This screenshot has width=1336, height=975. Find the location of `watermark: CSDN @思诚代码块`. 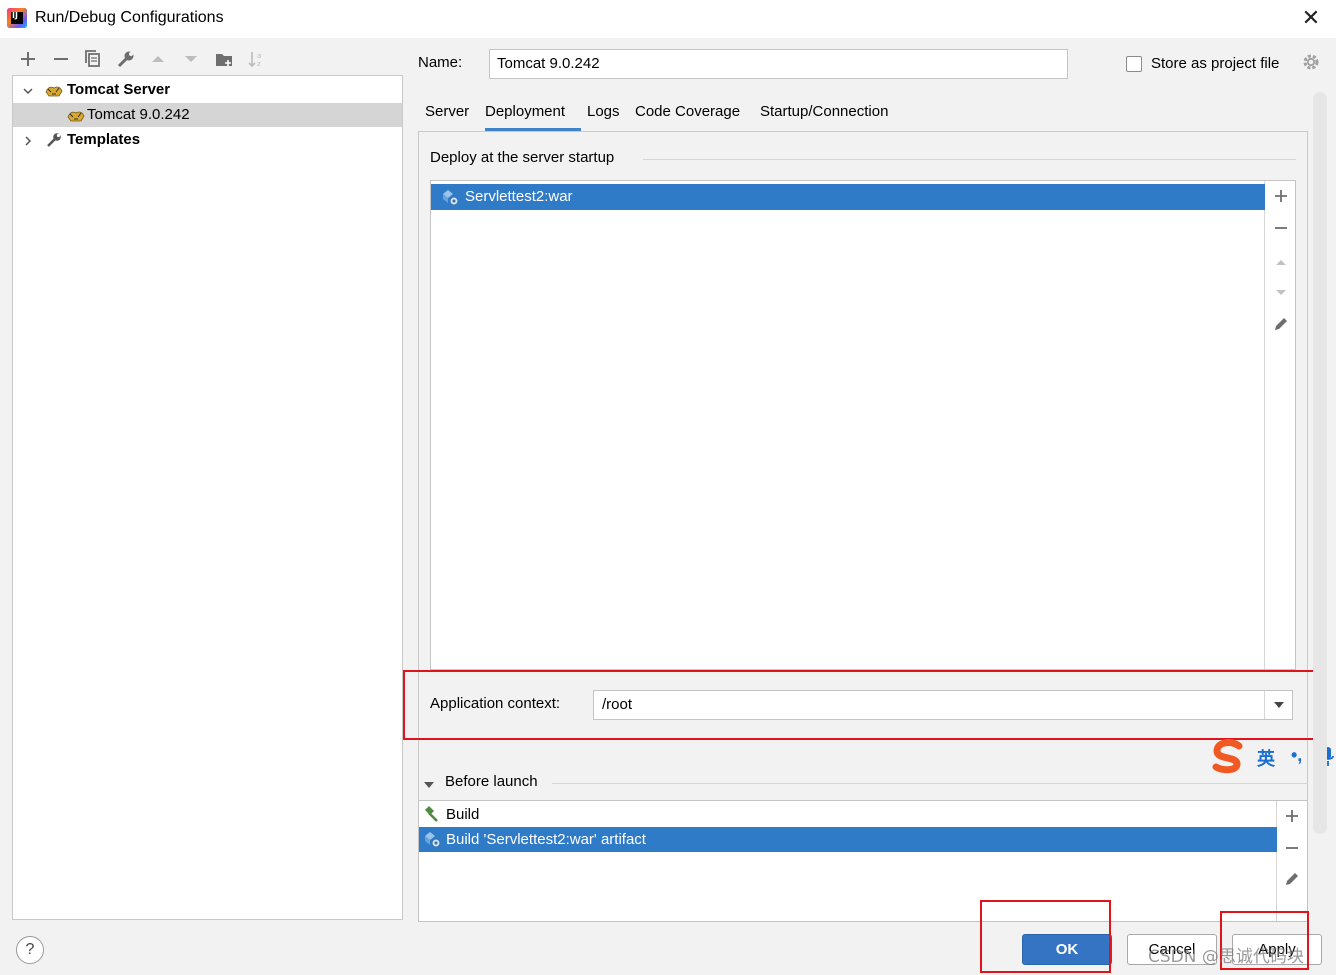

watermark: CSDN @思诚代码块 is located at coordinates (1226, 957).